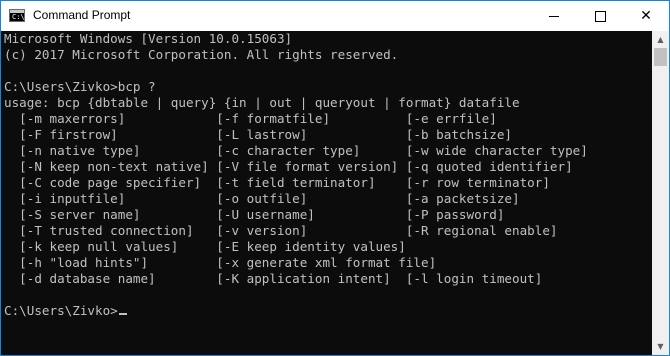 The width and height of the screenshot is (670, 356). Describe the element at coordinates (335, 16) in the screenshot. I see `title-bar: C:\ Command Prompt ✕` at that location.